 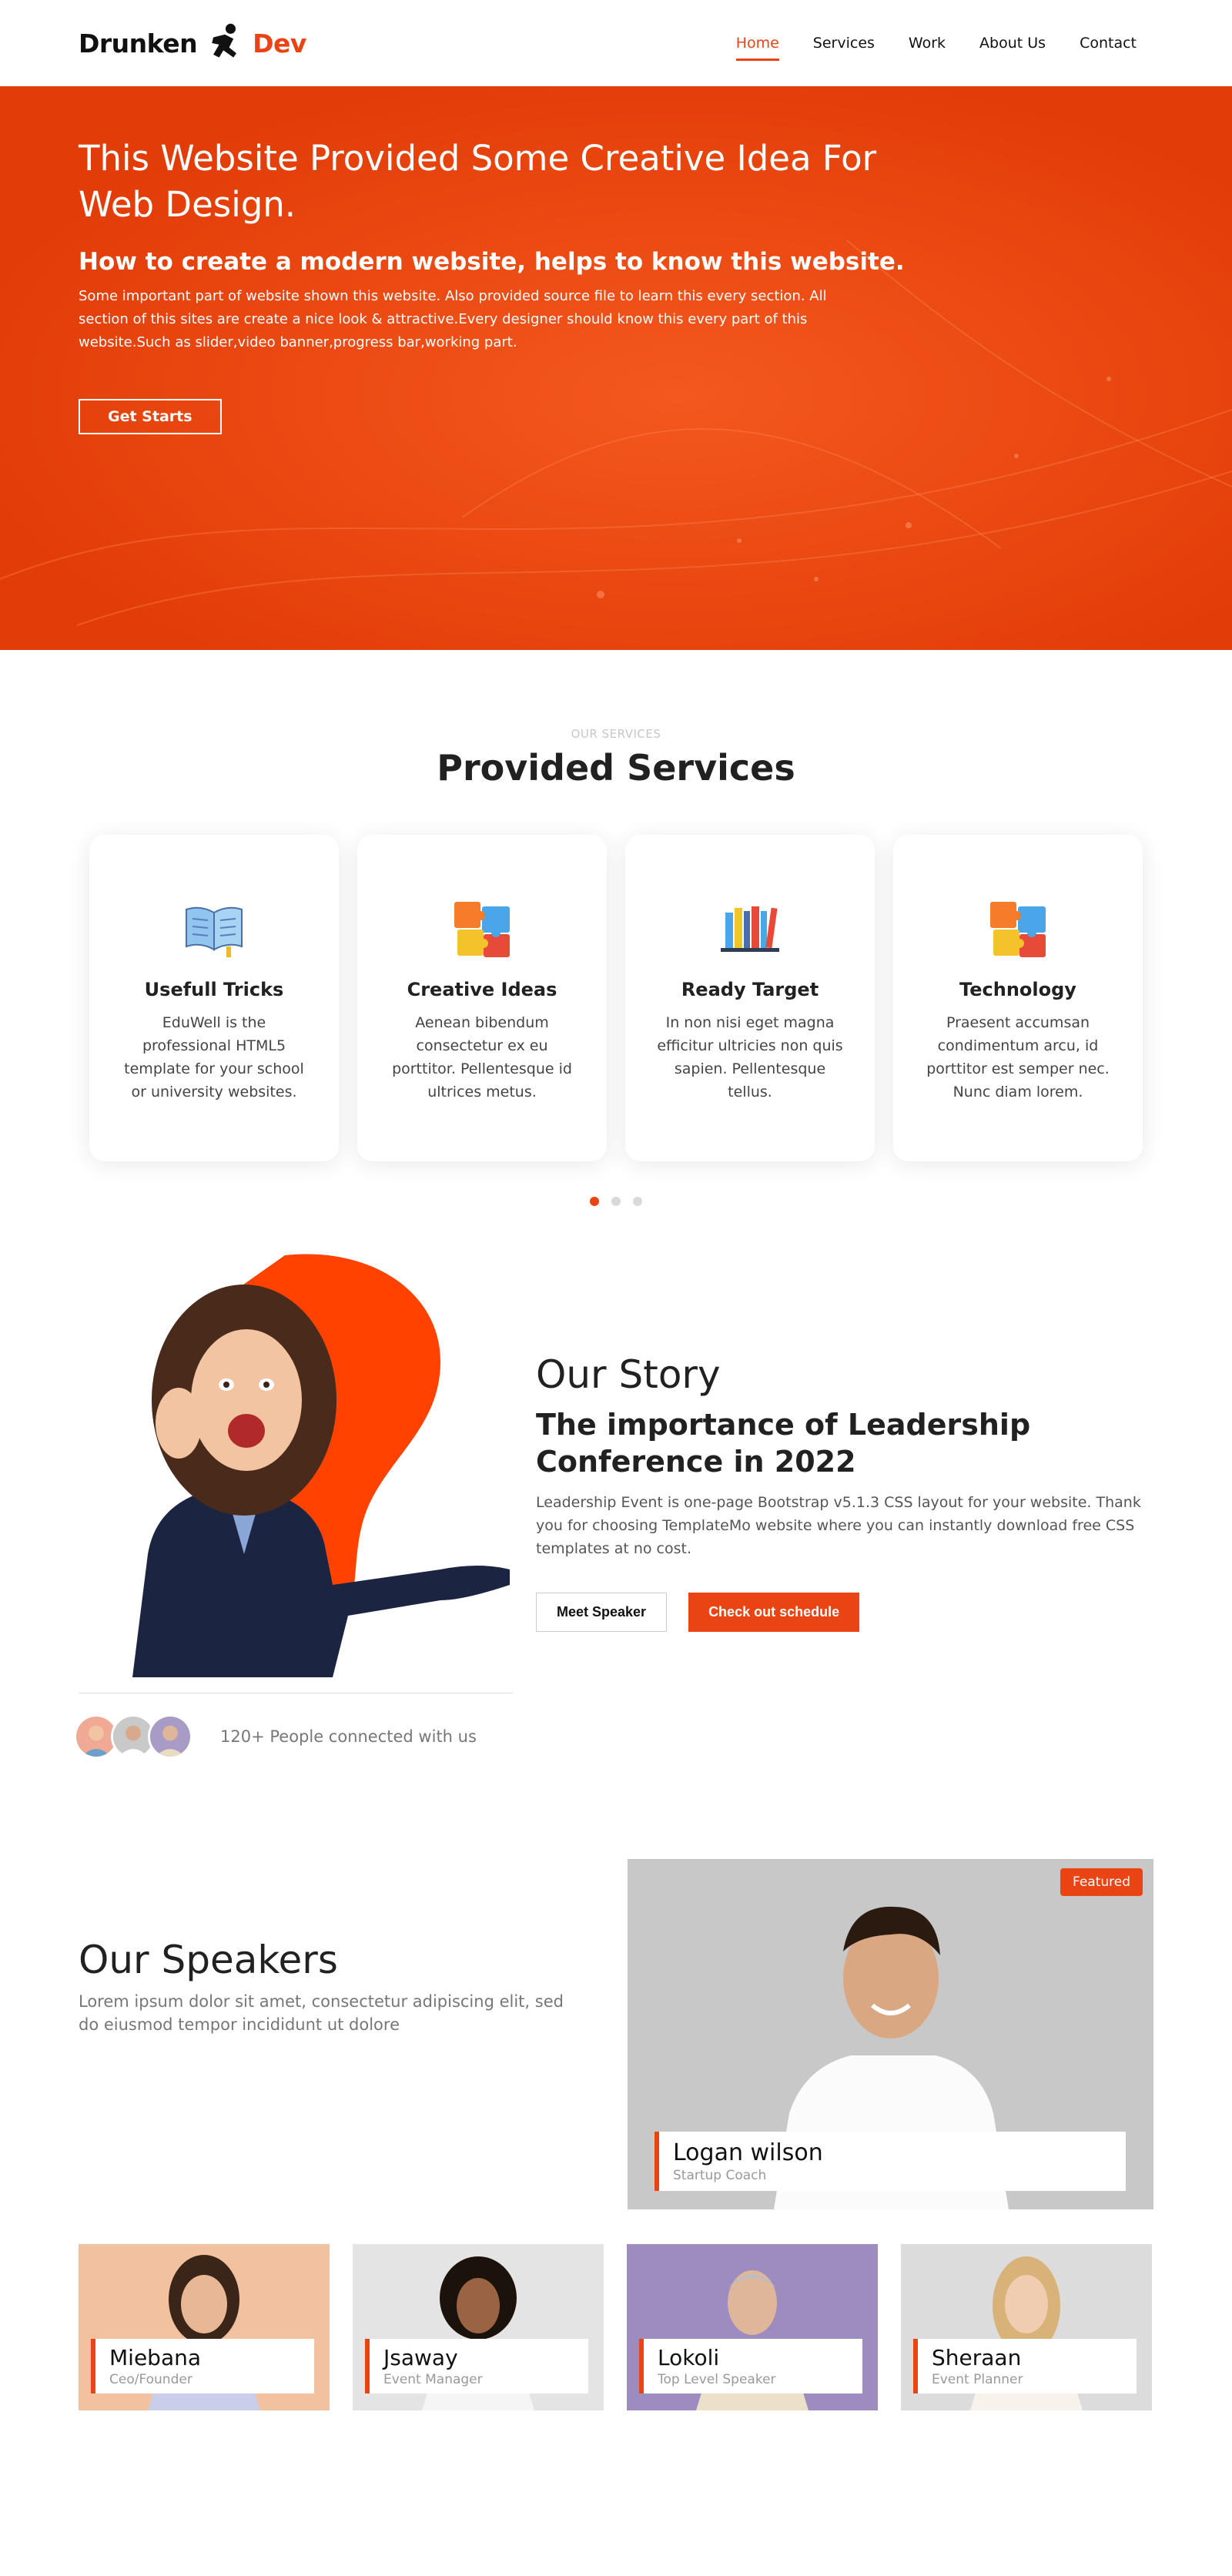 What do you see at coordinates (628, 1374) in the screenshot?
I see `story-heading: Our Story` at bounding box center [628, 1374].